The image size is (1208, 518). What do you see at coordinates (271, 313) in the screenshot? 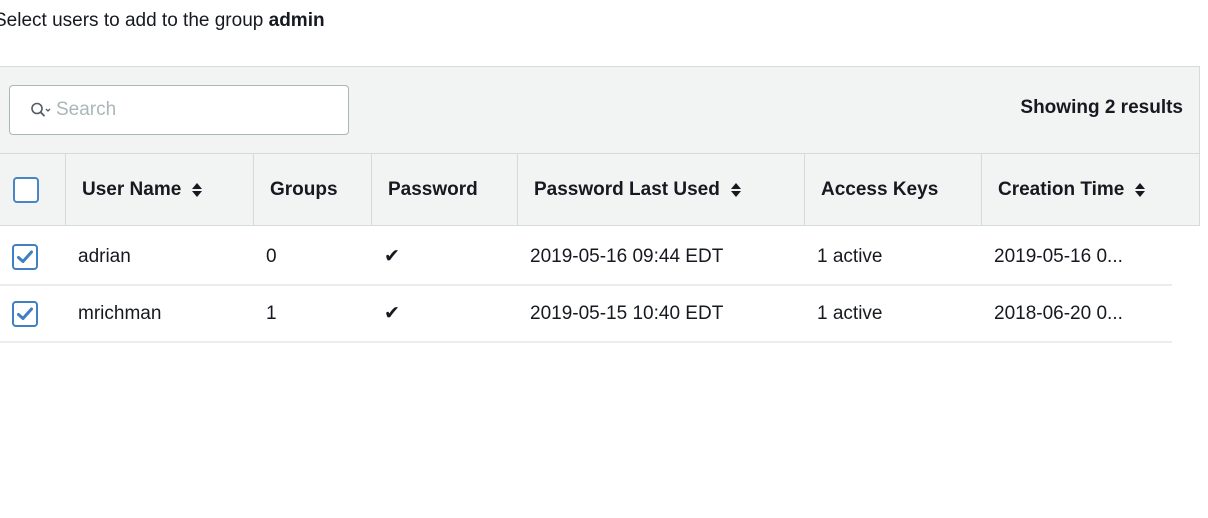
I see `groups-cell: 1` at bounding box center [271, 313].